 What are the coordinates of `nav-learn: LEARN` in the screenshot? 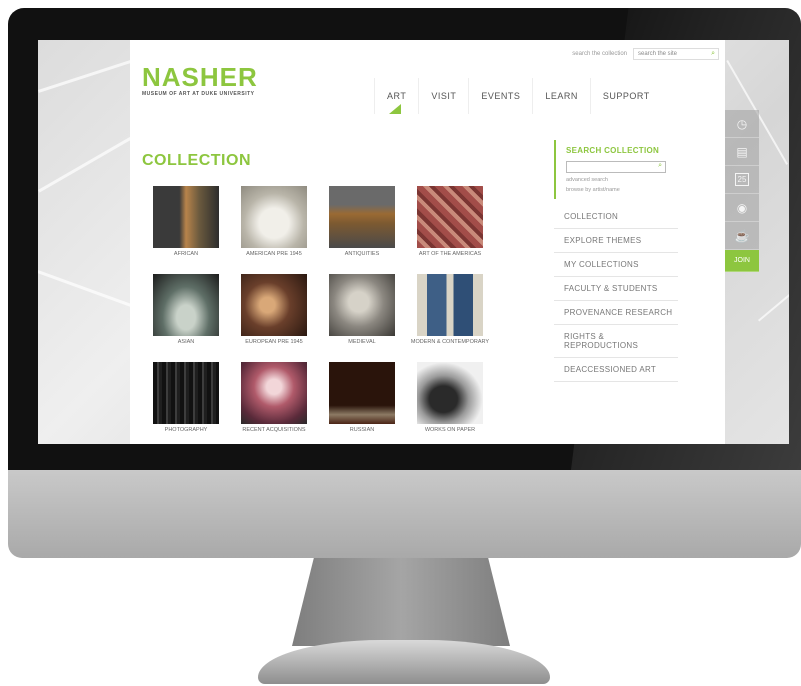 It's located at (561, 96).